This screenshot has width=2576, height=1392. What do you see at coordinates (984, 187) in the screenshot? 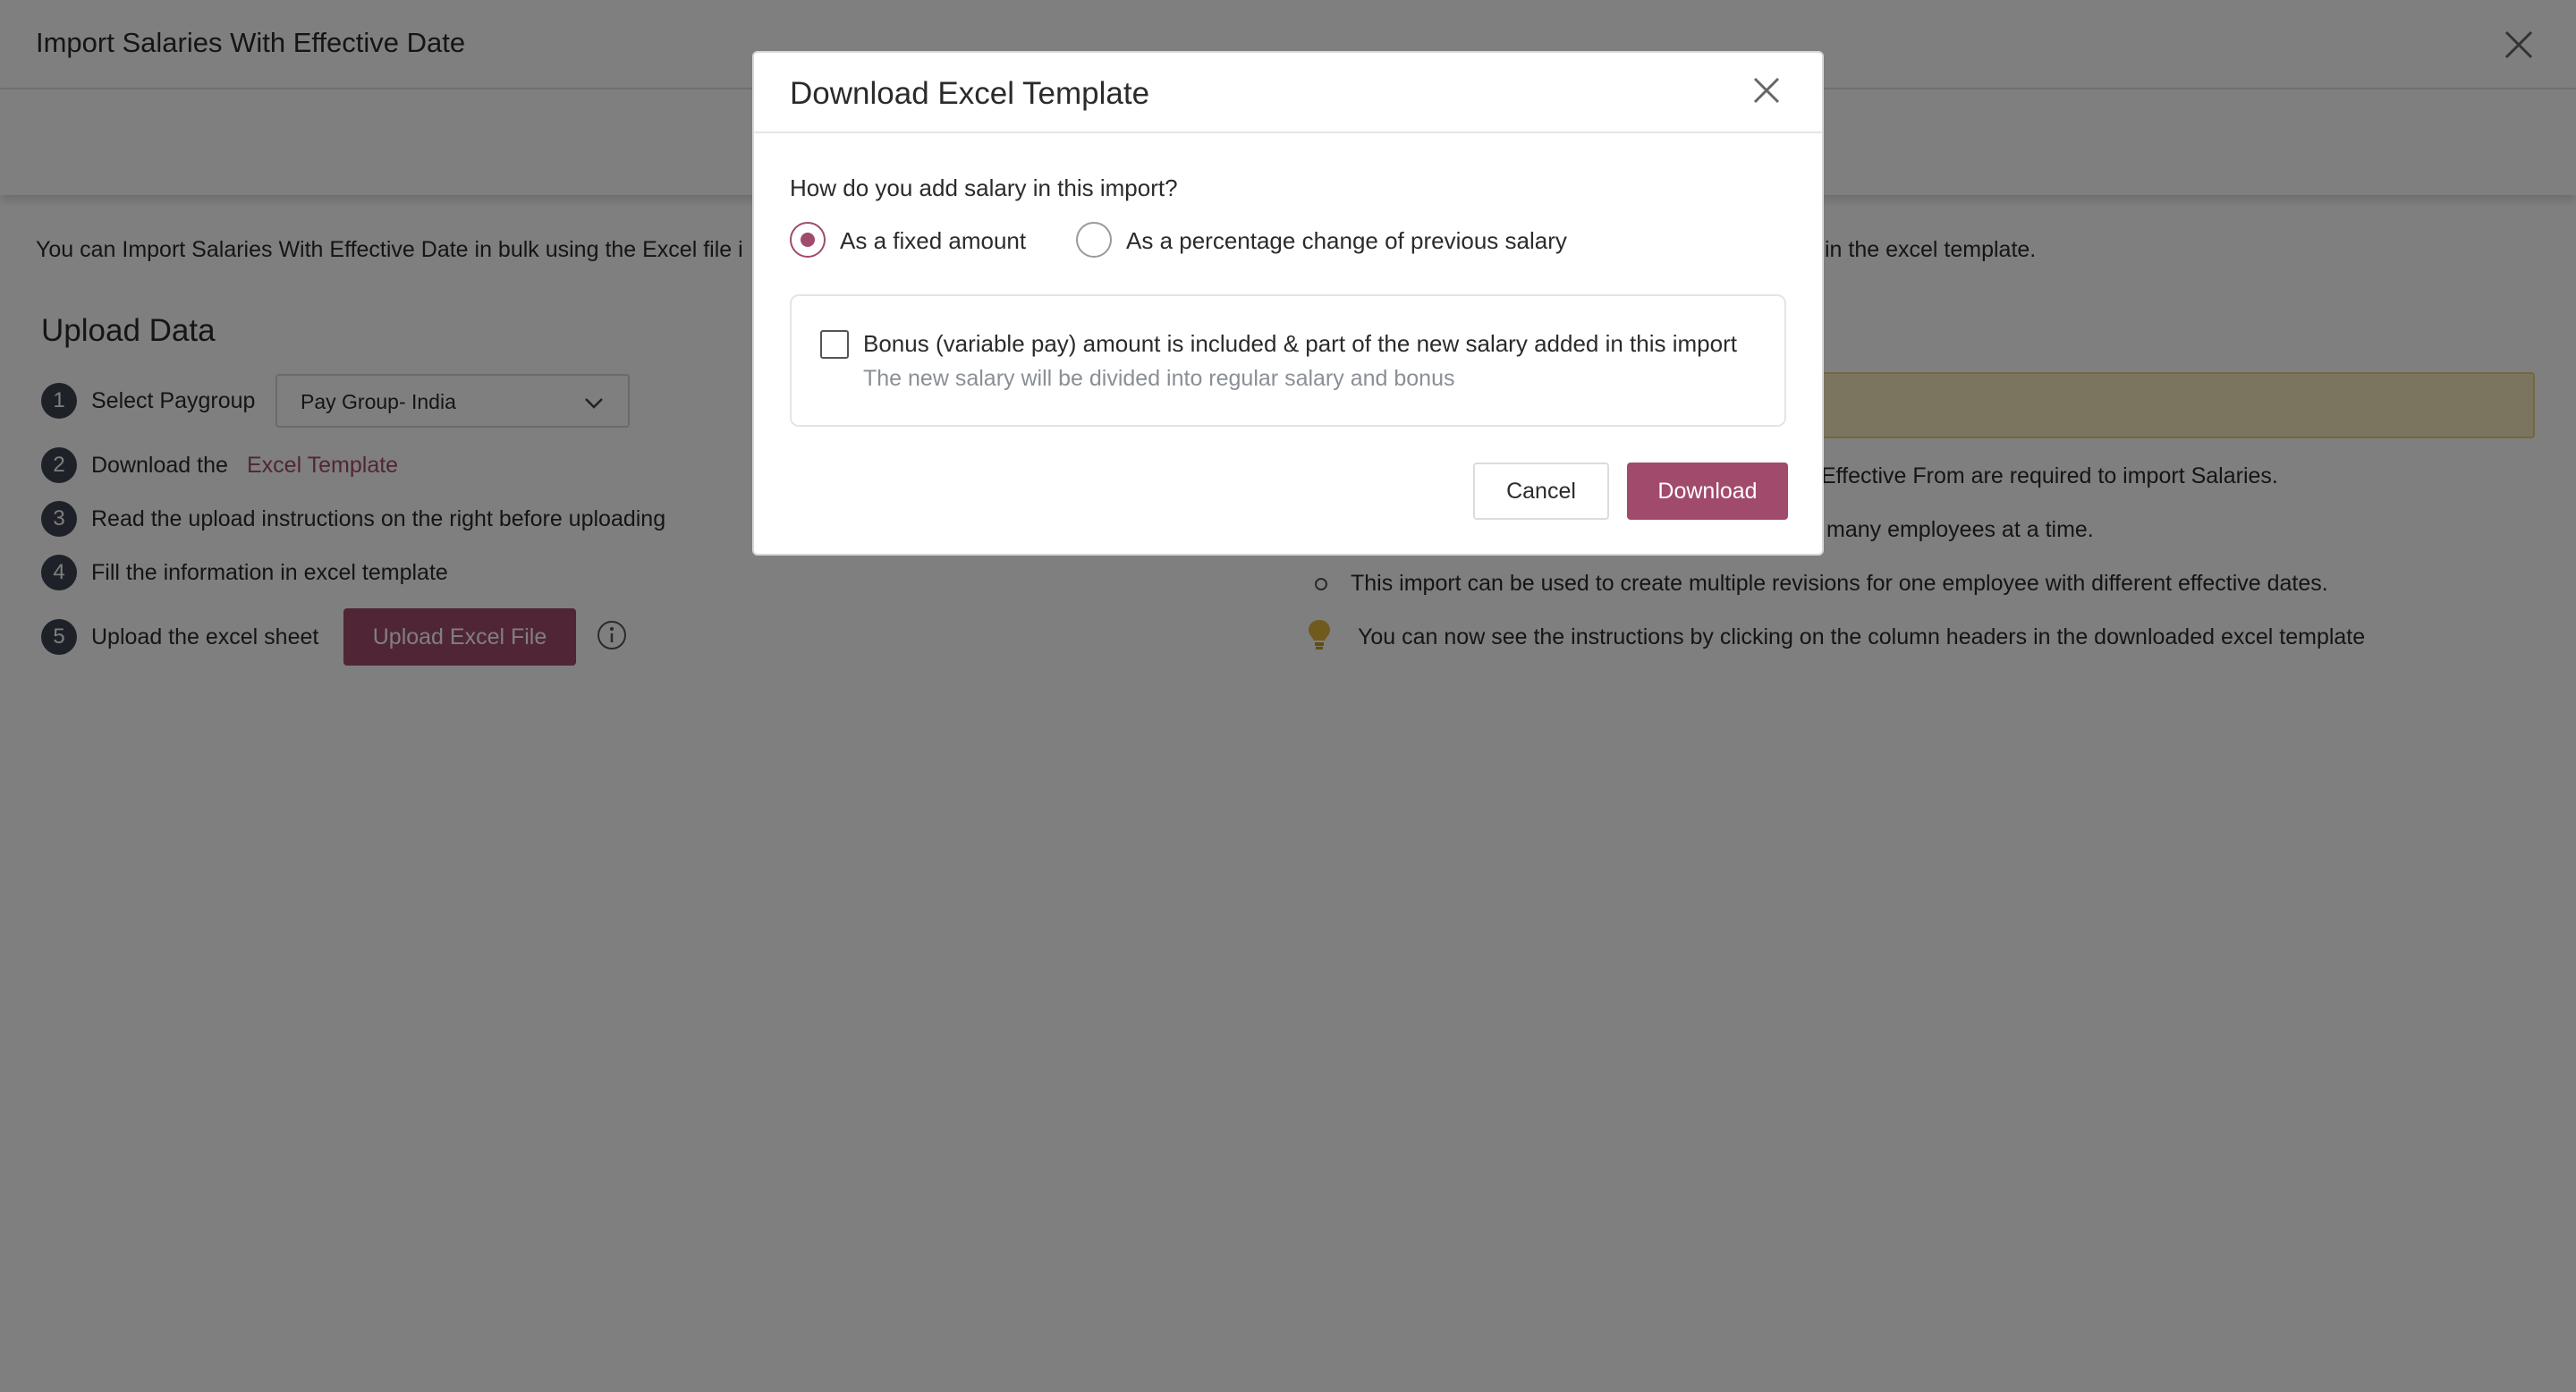
I see `salary-mode-question: How do you add salary in this import?` at bounding box center [984, 187].